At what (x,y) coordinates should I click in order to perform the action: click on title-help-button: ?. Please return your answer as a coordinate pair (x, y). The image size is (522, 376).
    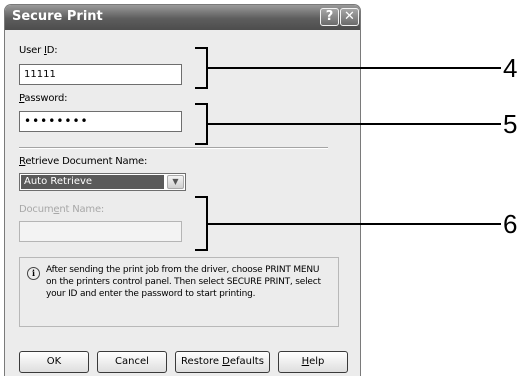
    Looking at the image, I should click on (329, 17).